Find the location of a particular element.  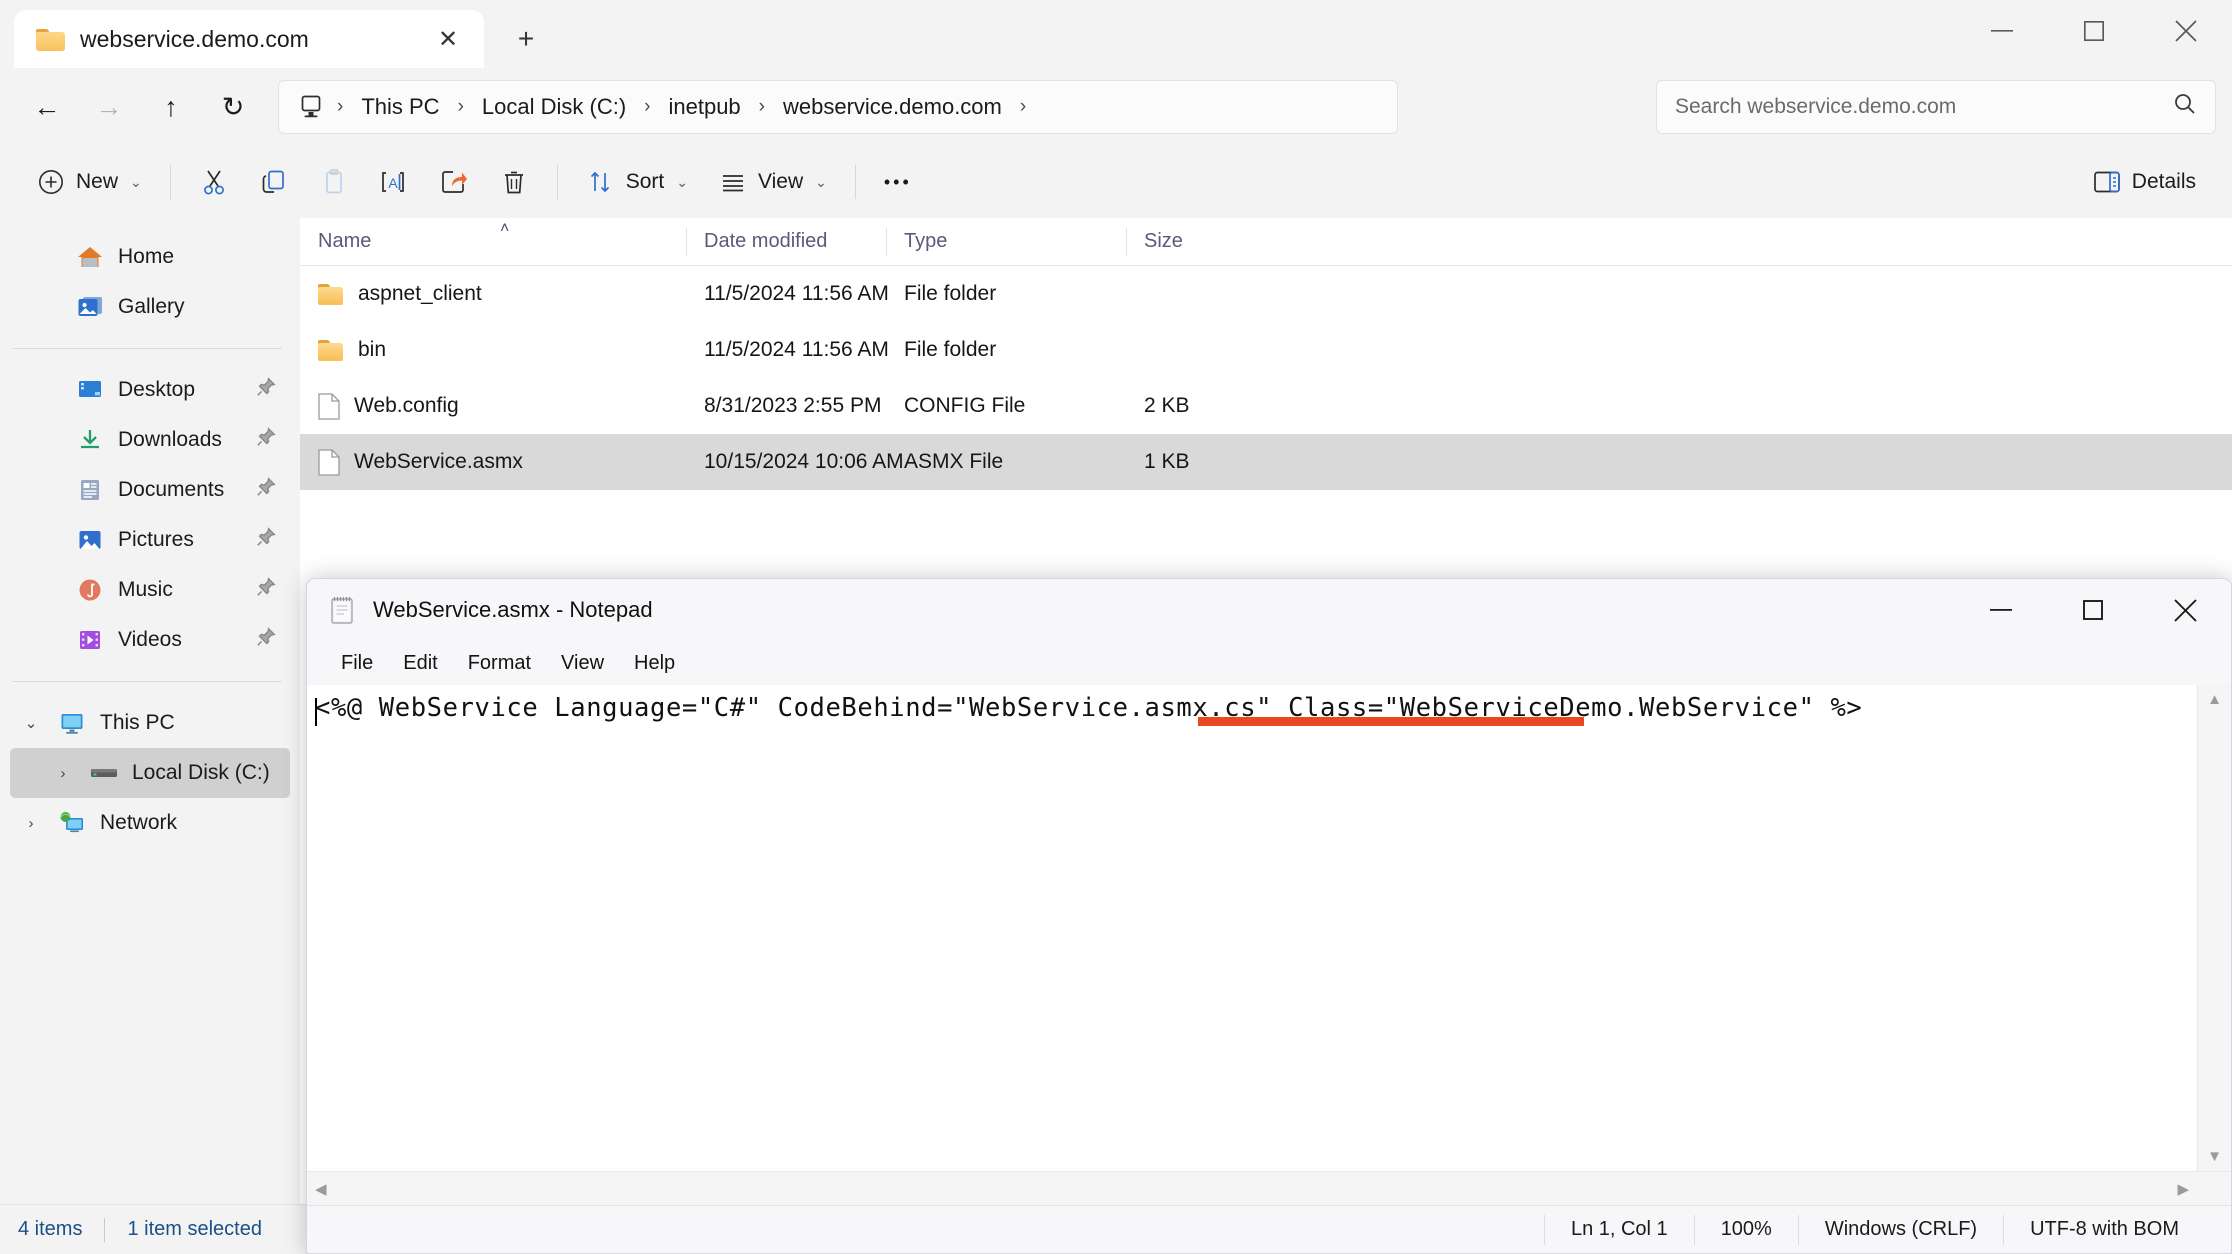

encoding: UTF-8 with BOM is located at coordinates (2104, 1229).